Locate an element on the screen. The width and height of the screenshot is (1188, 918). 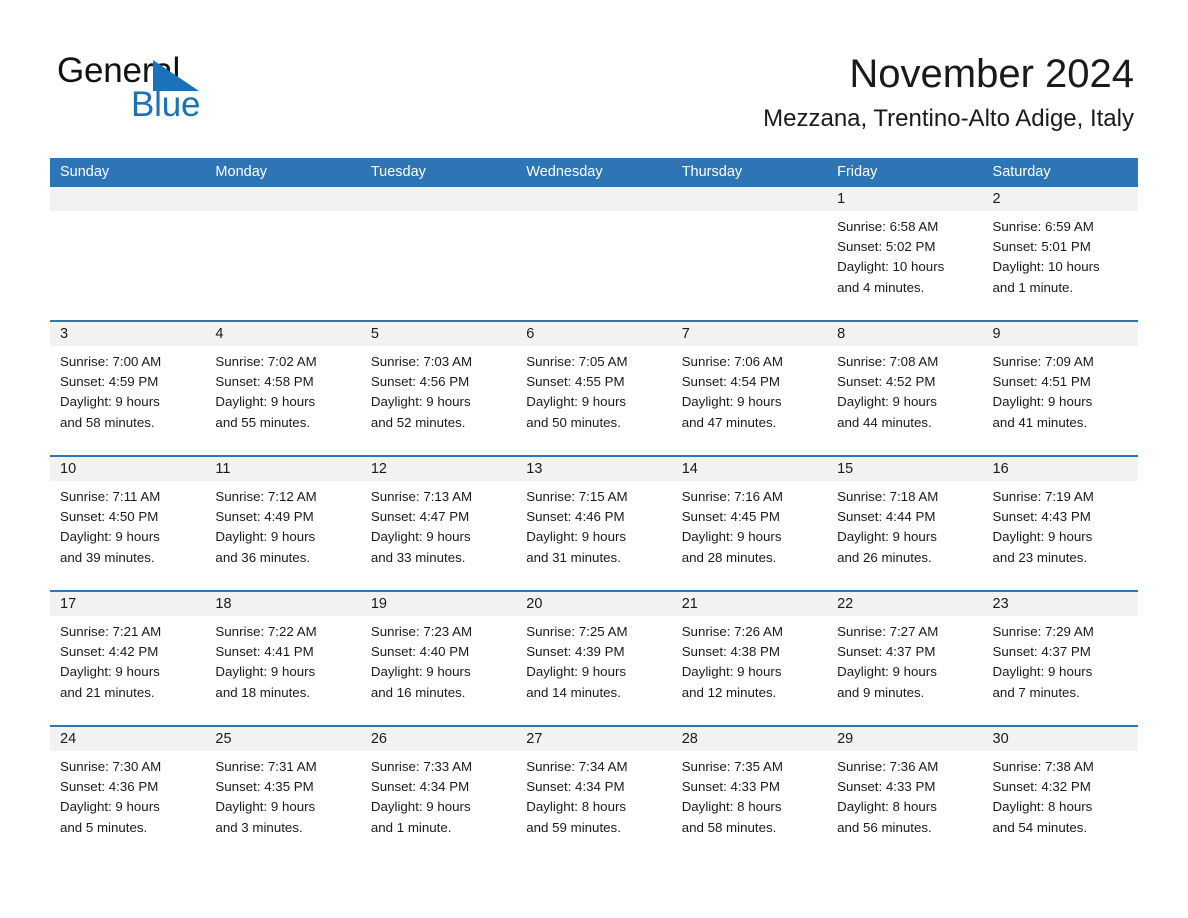
day-number: 21 is located at coordinates (689, 604).